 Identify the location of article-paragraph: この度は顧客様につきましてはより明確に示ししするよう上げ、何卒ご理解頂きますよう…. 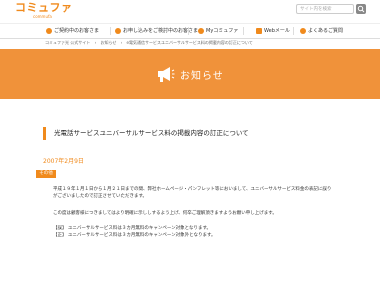
(165, 213).